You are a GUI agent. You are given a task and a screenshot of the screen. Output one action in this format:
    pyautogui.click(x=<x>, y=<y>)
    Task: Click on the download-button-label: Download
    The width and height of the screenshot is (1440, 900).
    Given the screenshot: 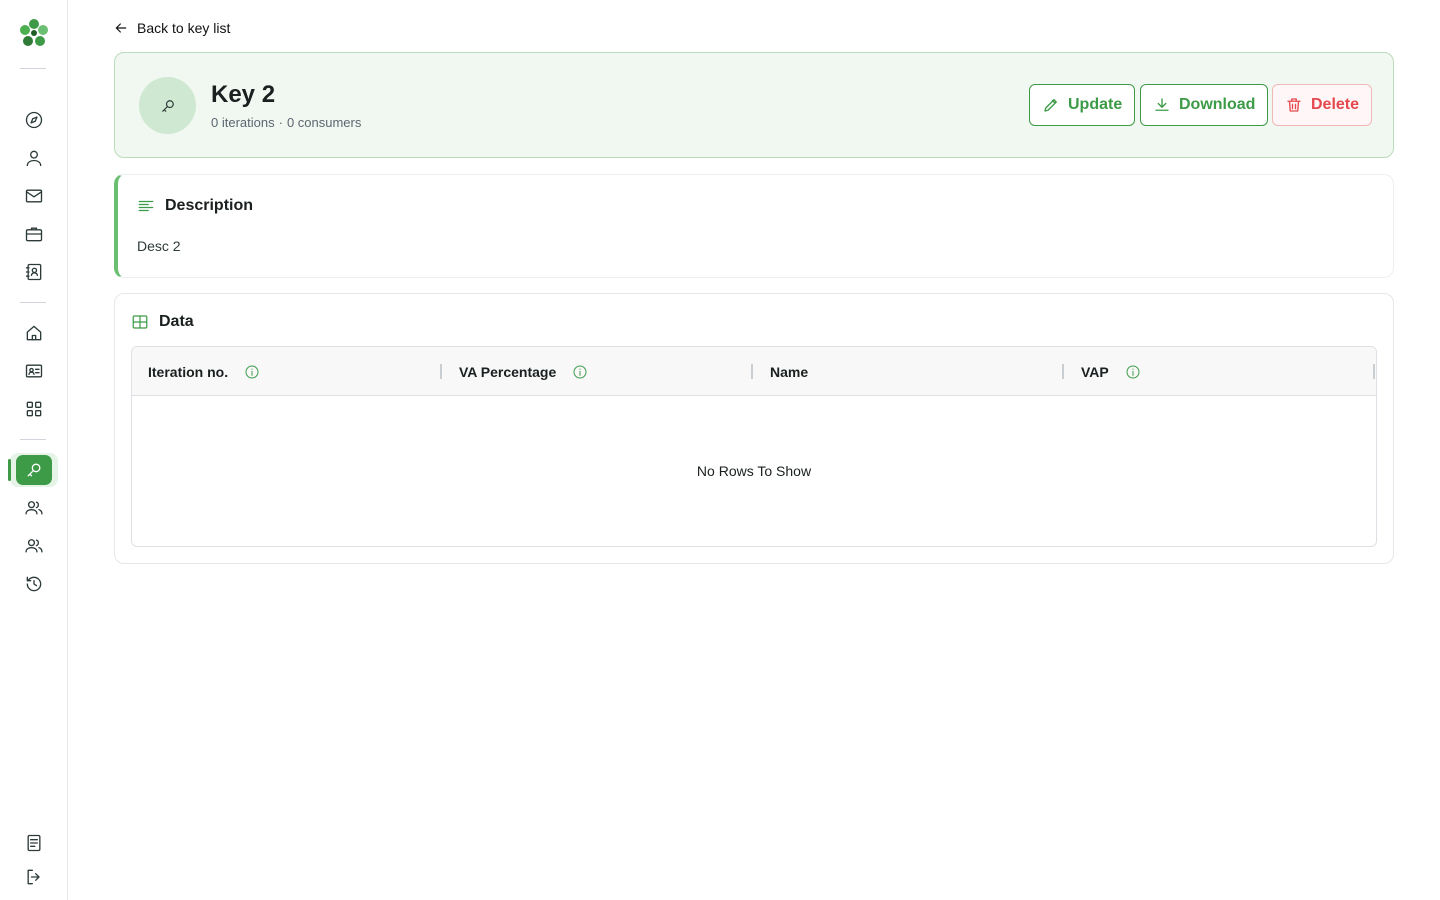 What is the action you would take?
    pyautogui.click(x=1217, y=104)
    